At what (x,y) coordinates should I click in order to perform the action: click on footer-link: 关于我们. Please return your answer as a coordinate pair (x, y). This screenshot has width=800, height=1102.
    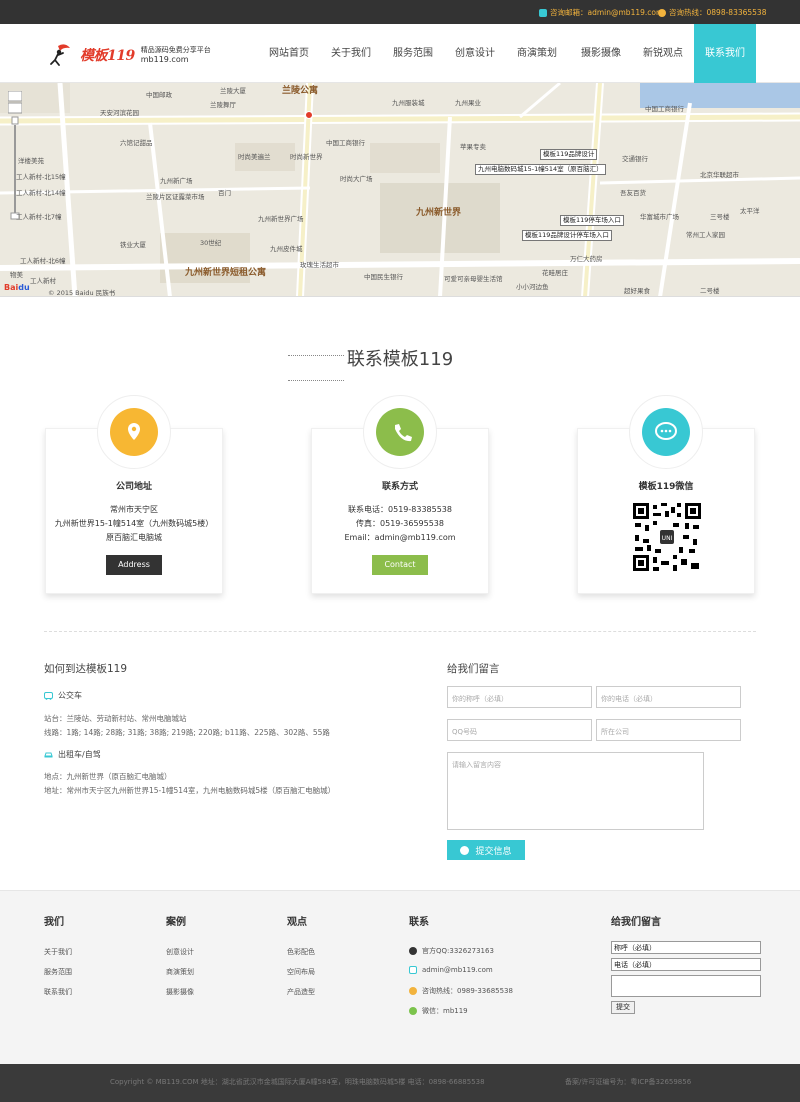
    Looking at the image, I should click on (58, 952).